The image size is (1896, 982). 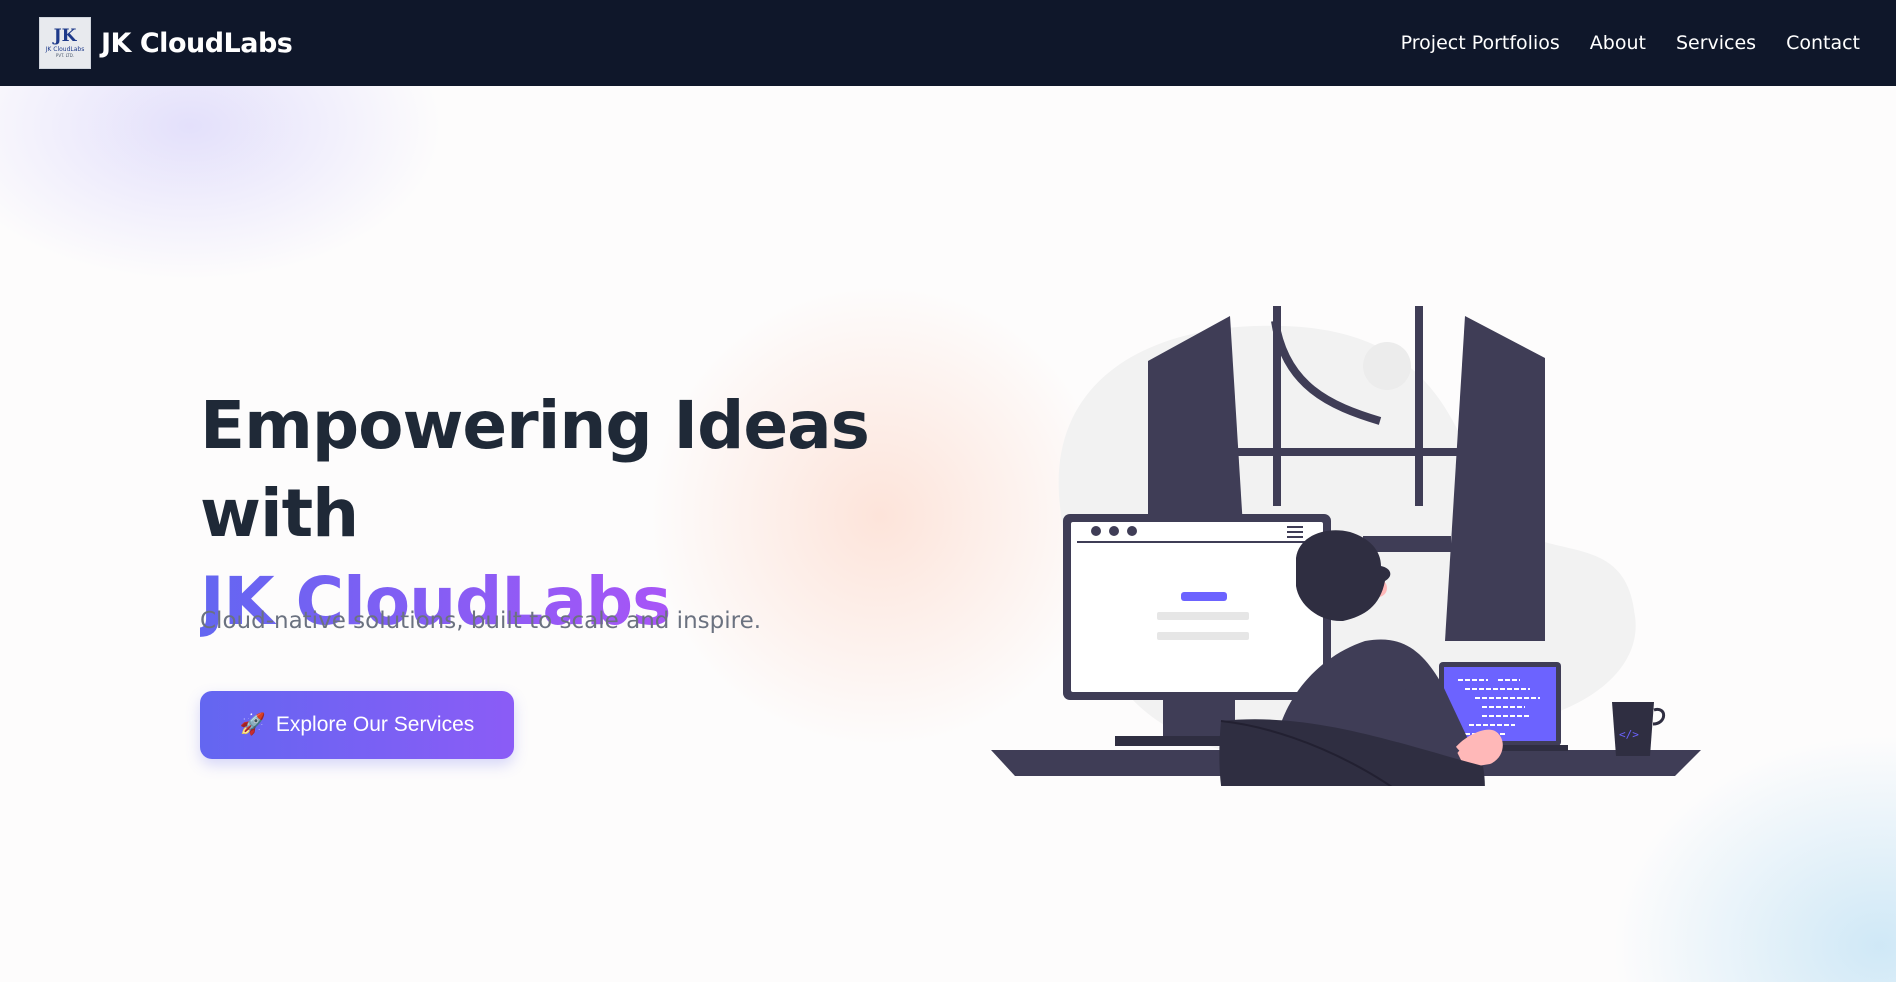 What do you see at coordinates (252, 724) in the screenshot?
I see `rocket-icon: 🚀` at bounding box center [252, 724].